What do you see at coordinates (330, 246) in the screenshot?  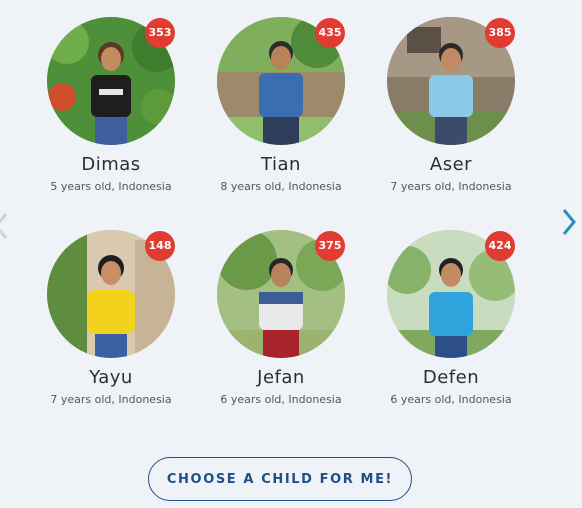 I see `child-id-badge: 375` at bounding box center [330, 246].